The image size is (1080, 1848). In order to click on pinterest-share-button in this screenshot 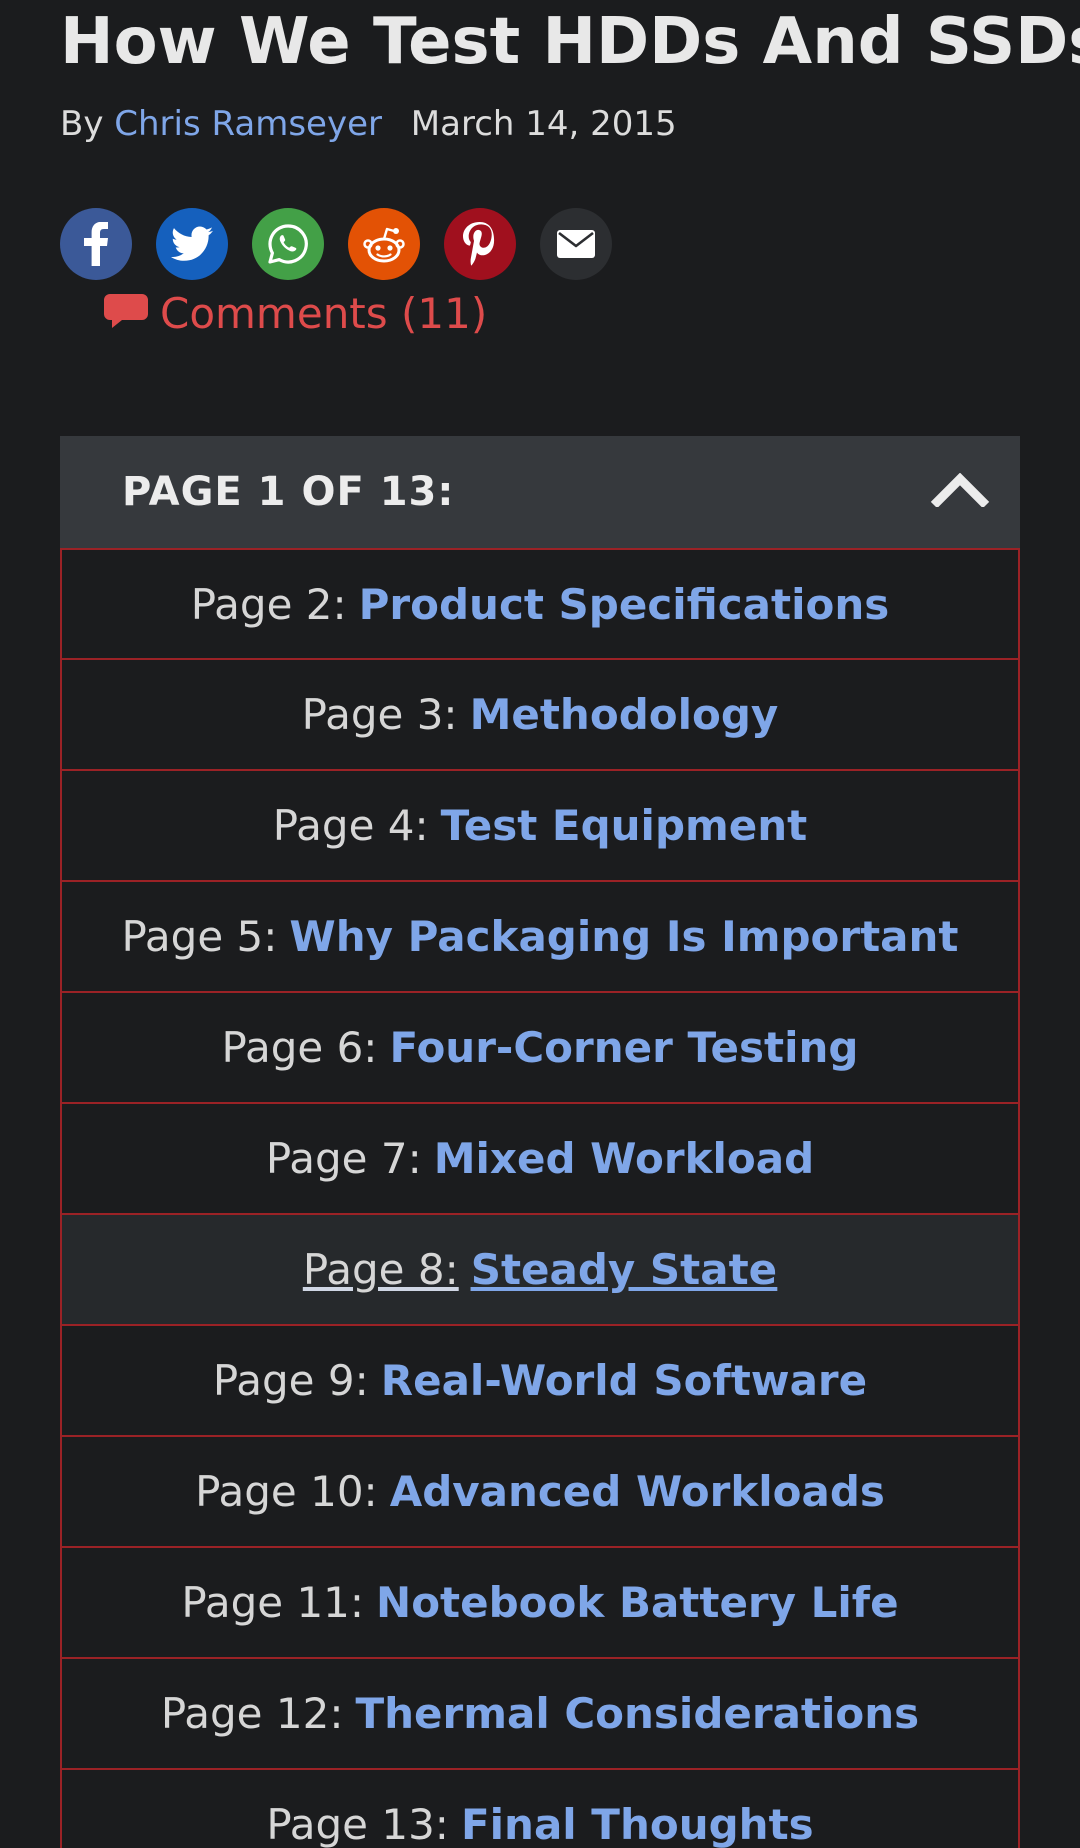, I will do `click(480, 244)`.